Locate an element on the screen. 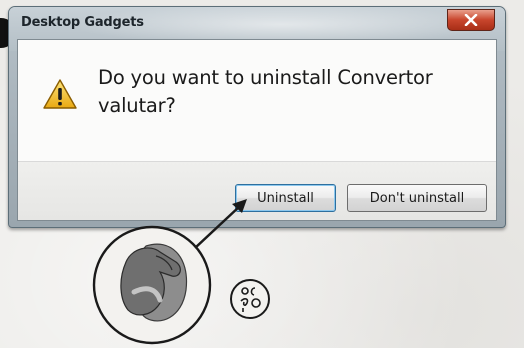 The height and width of the screenshot is (348, 524). instruction-illustration is located at coordinates (181, 272).